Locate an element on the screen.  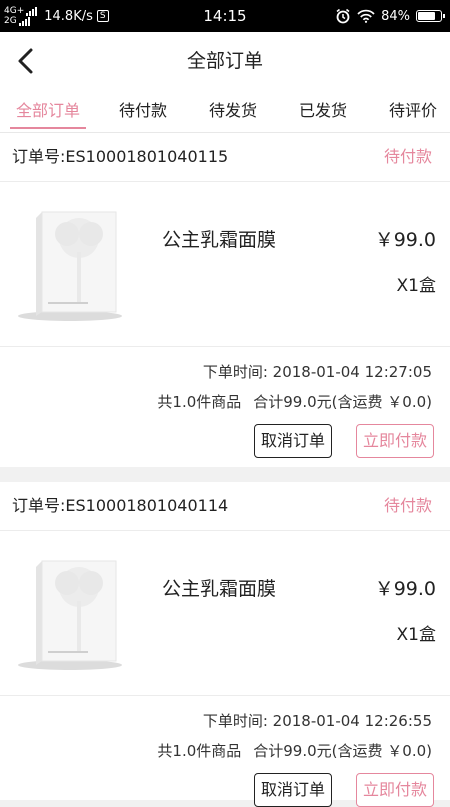
tab-label: 待评价 is located at coordinates (413, 110).